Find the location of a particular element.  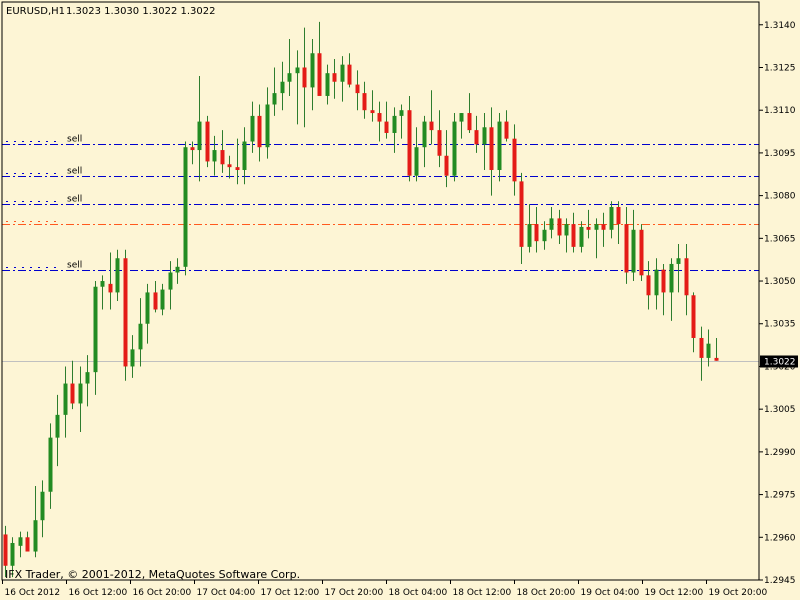

x-tick-label: 16 Oct 2012 is located at coordinates (33, 593).